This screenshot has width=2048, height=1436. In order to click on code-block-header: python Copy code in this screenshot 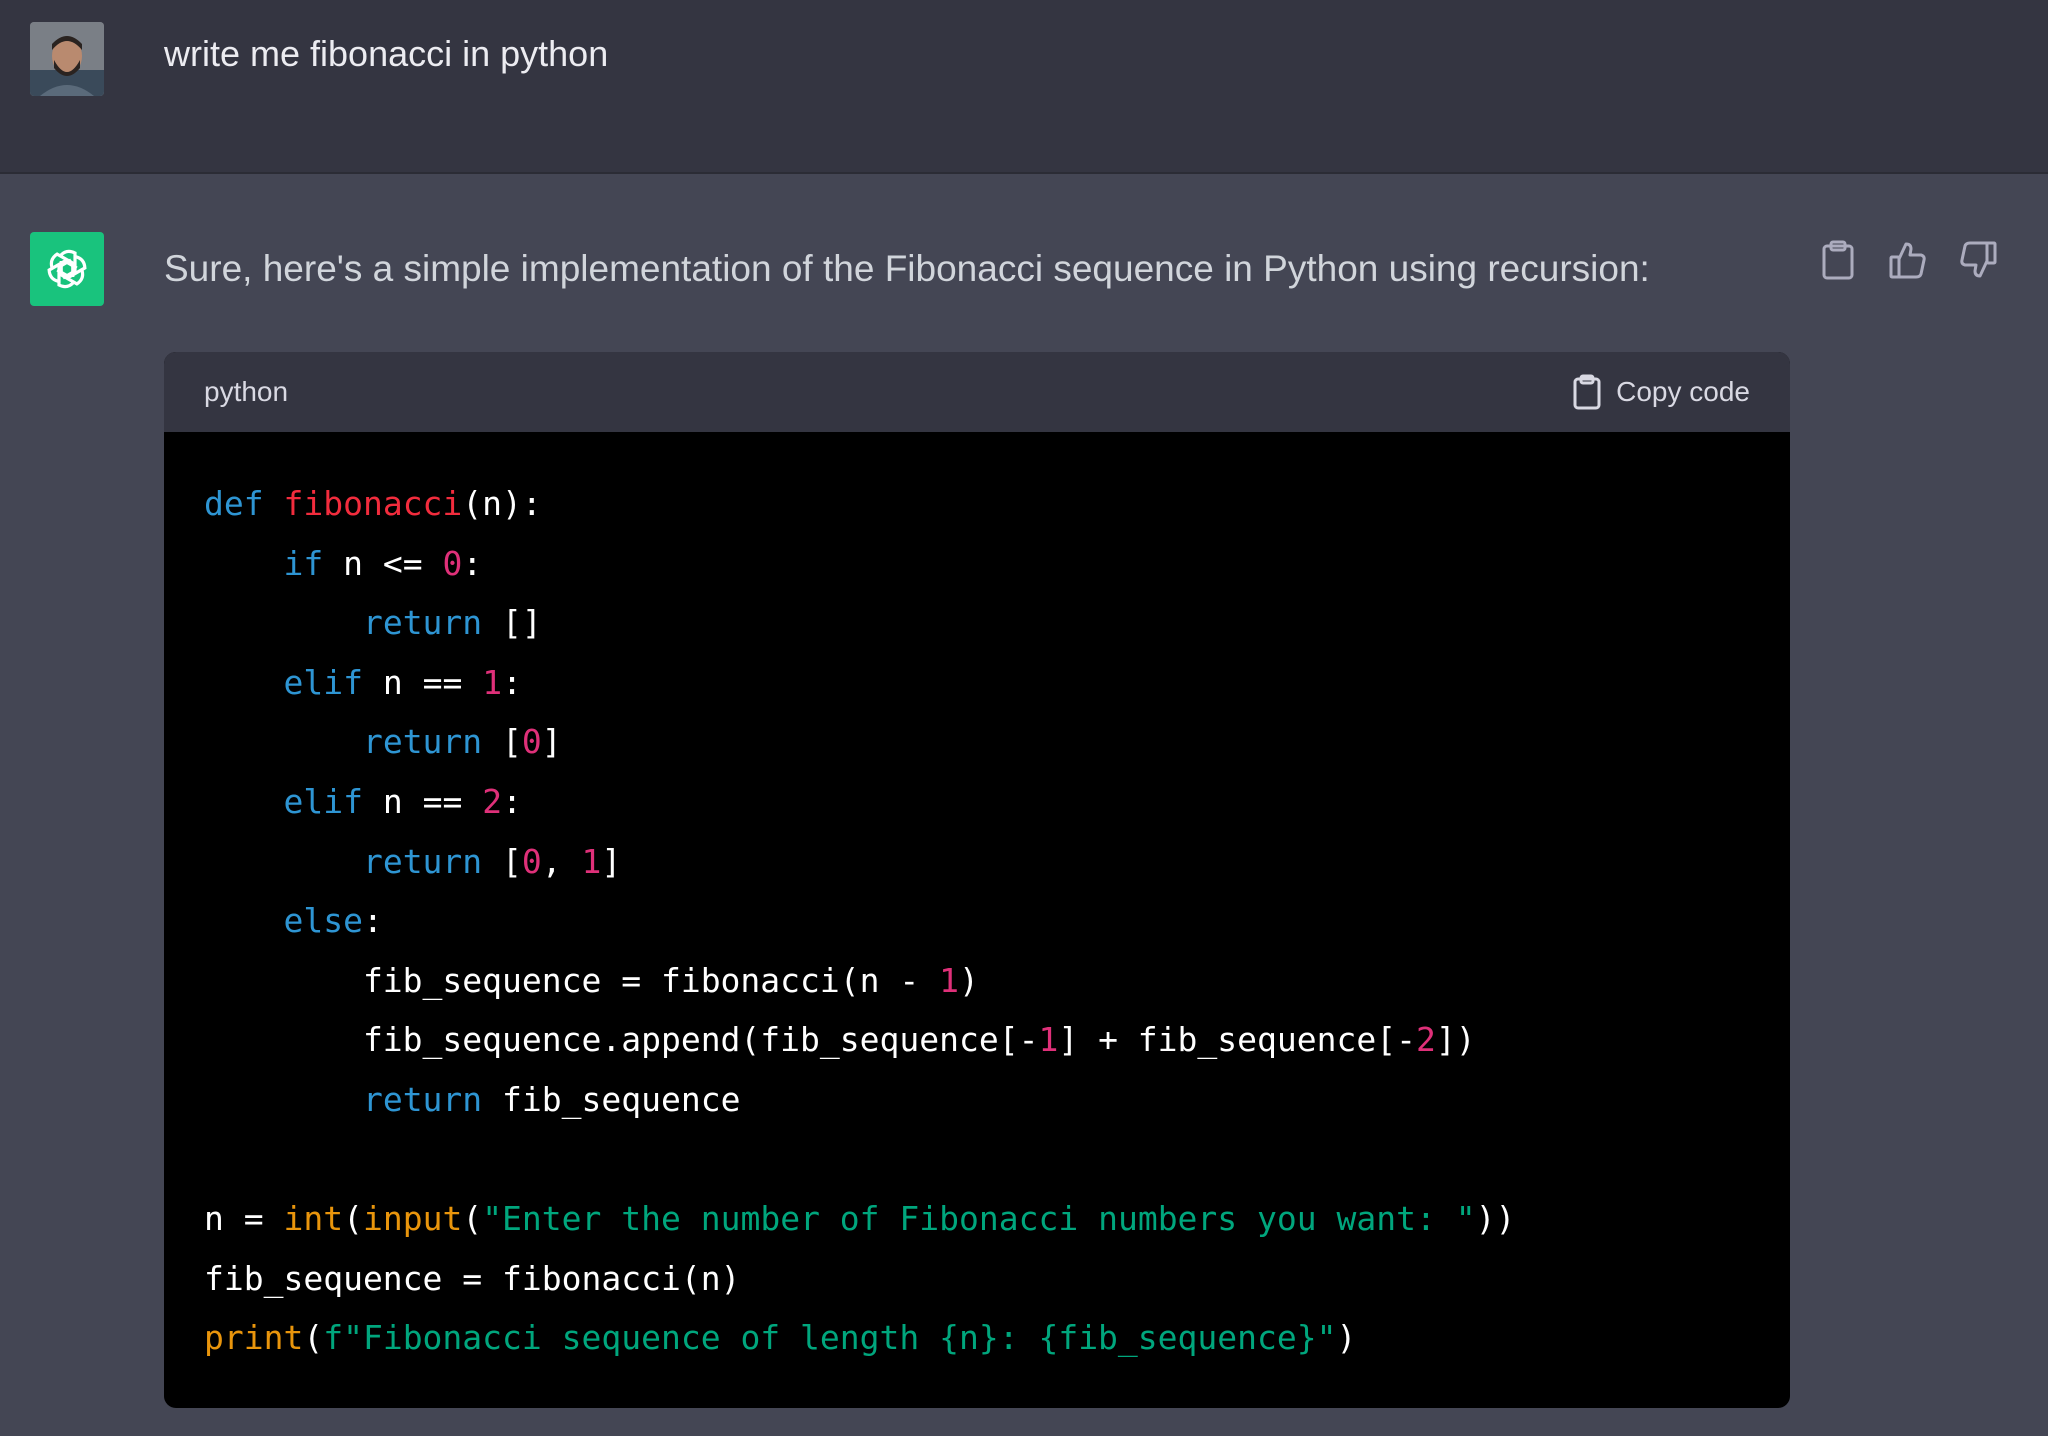, I will do `click(977, 392)`.